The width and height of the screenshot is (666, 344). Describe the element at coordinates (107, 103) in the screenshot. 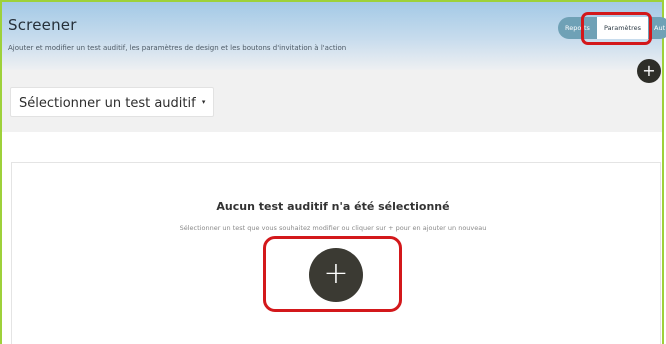

I see `selector-label: Sélectionner un test auditif` at that location.